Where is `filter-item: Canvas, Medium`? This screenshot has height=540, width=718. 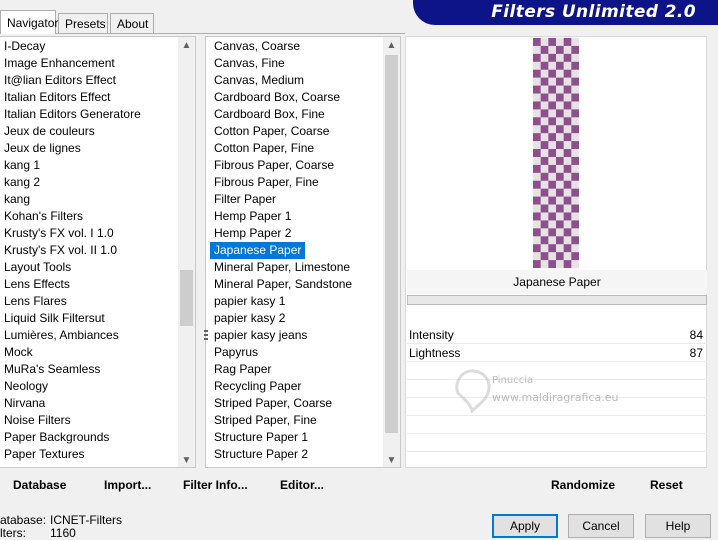
filter-item: Canvas, Medium is located at coordinates (257, 80).